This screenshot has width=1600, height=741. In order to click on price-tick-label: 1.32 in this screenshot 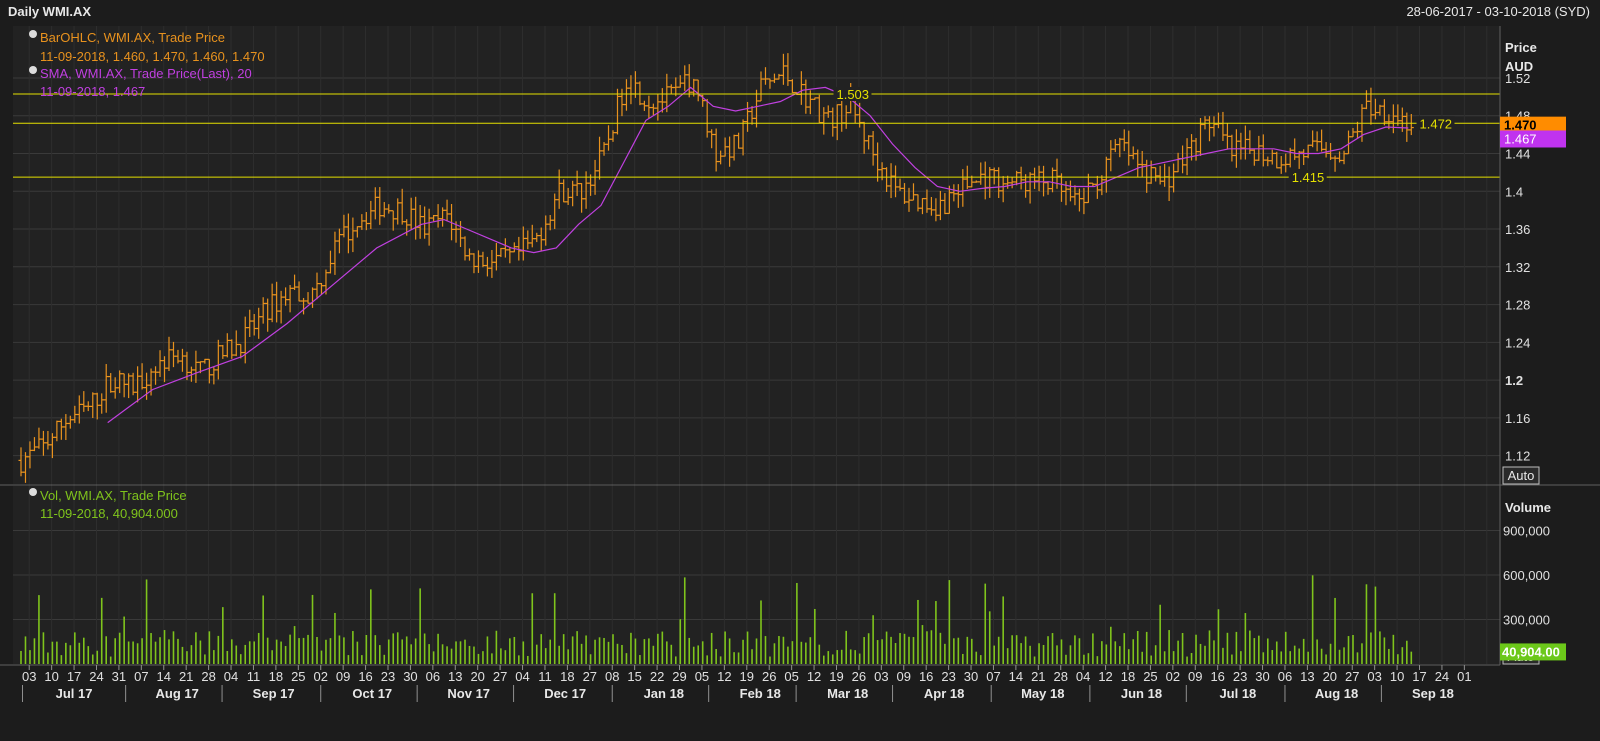, I will do `click(1517, 267)`.